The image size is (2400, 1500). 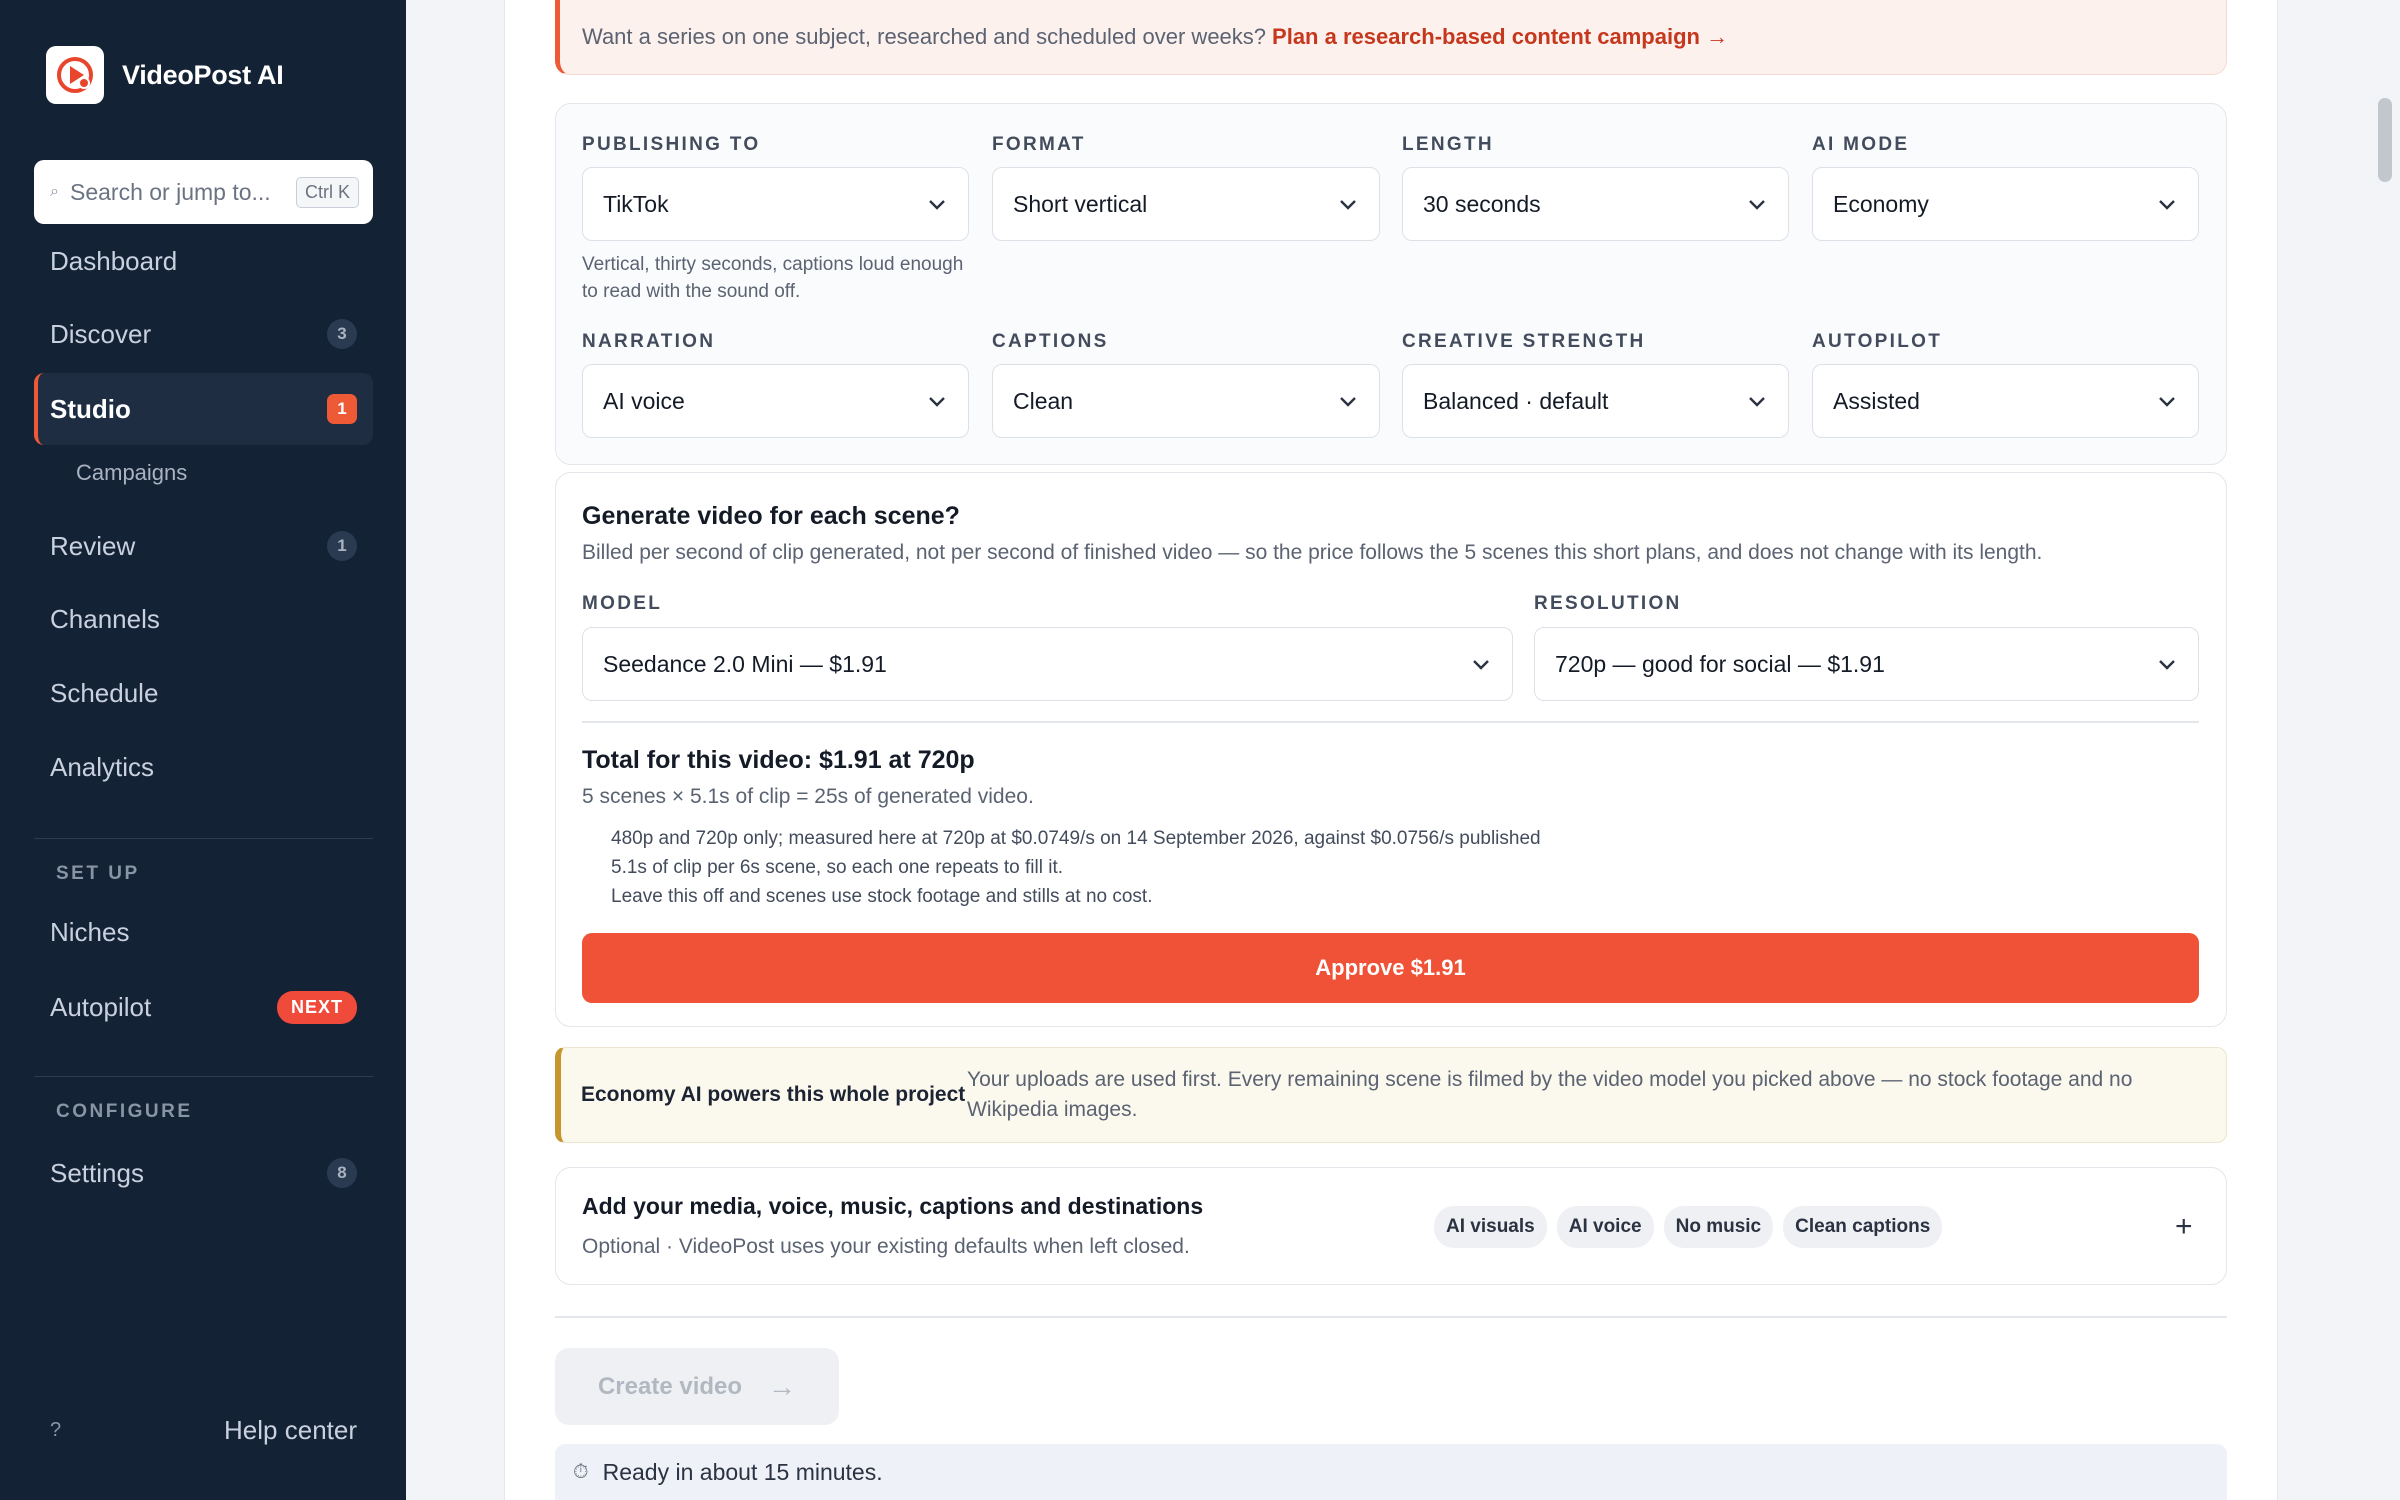 I want to click on select-value: AI voice, so click(x=644, y=400).